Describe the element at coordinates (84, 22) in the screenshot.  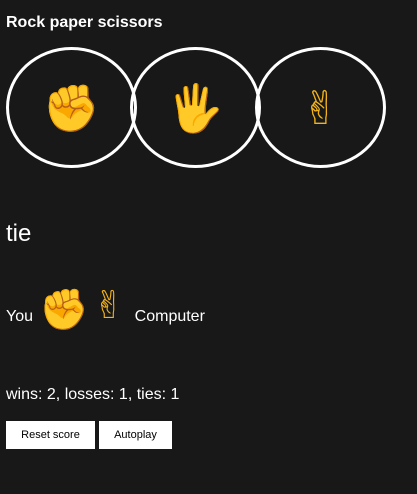
I see `page-title: Rock paper scissors` at that location.